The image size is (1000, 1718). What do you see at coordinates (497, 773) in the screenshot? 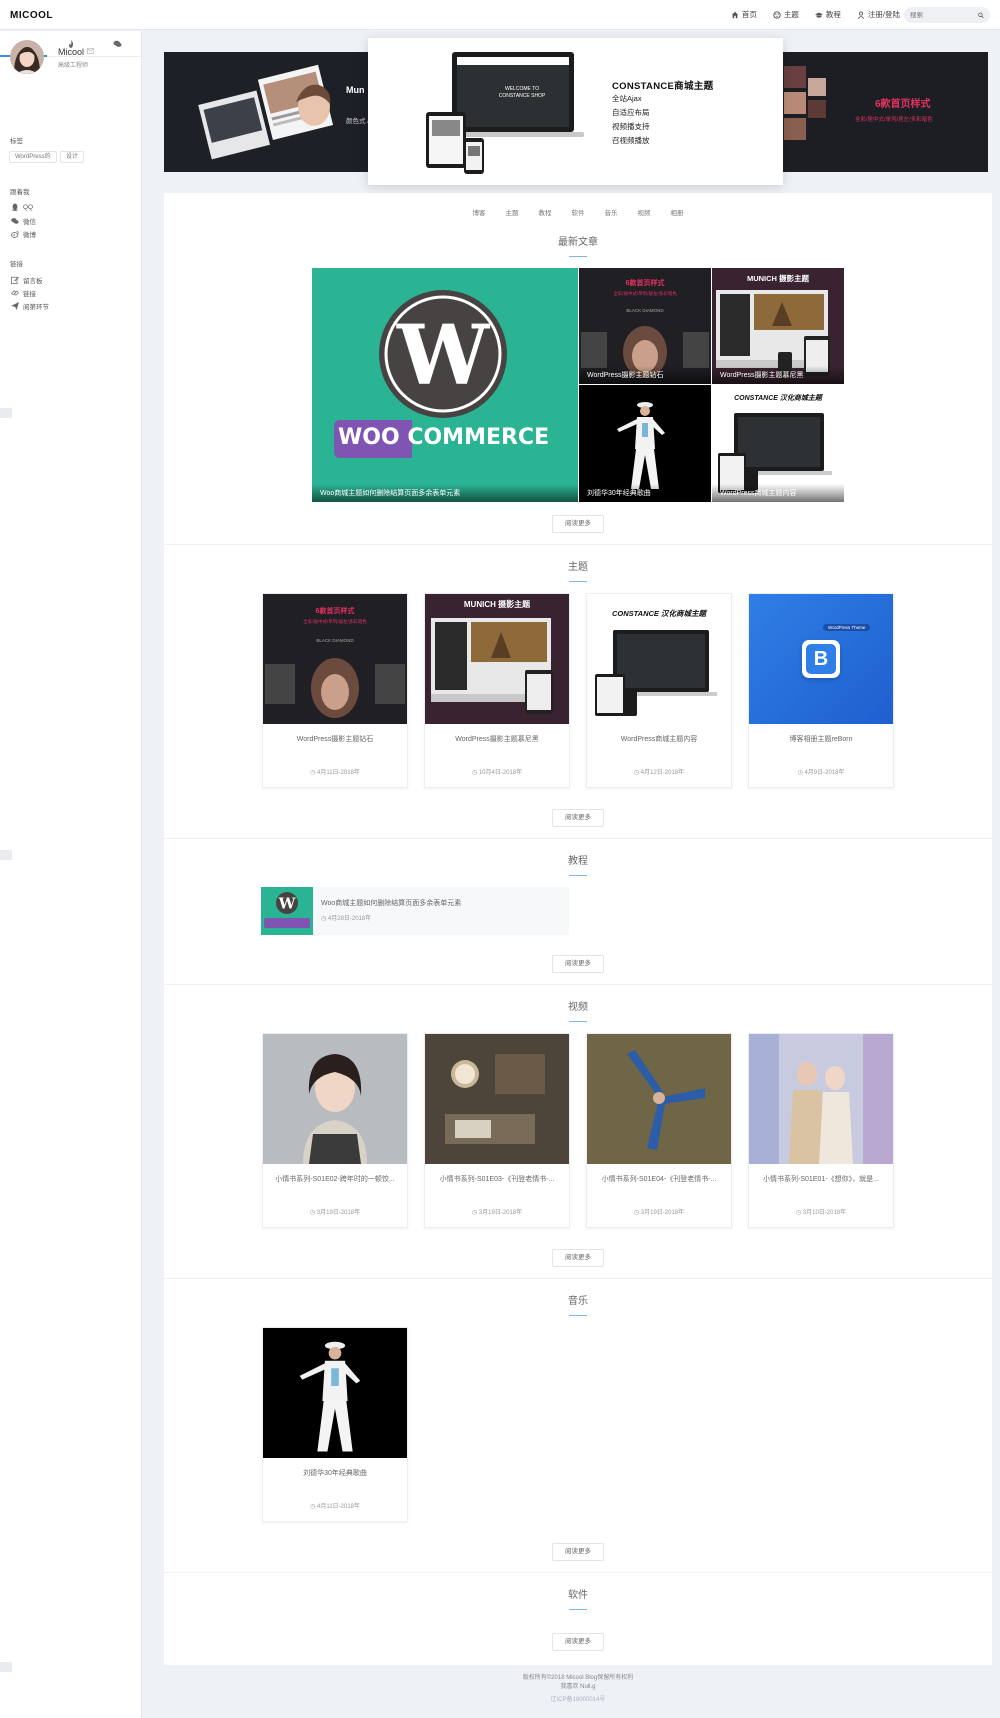
I see `card-date: ◷ 10月4日-2018年` at bounding box center [497, 773].